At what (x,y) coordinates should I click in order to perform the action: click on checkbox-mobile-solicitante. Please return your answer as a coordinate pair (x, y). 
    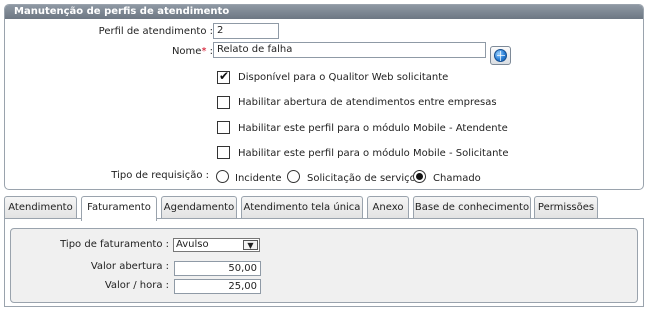
    Looking at the image, I should click on (223, 152).